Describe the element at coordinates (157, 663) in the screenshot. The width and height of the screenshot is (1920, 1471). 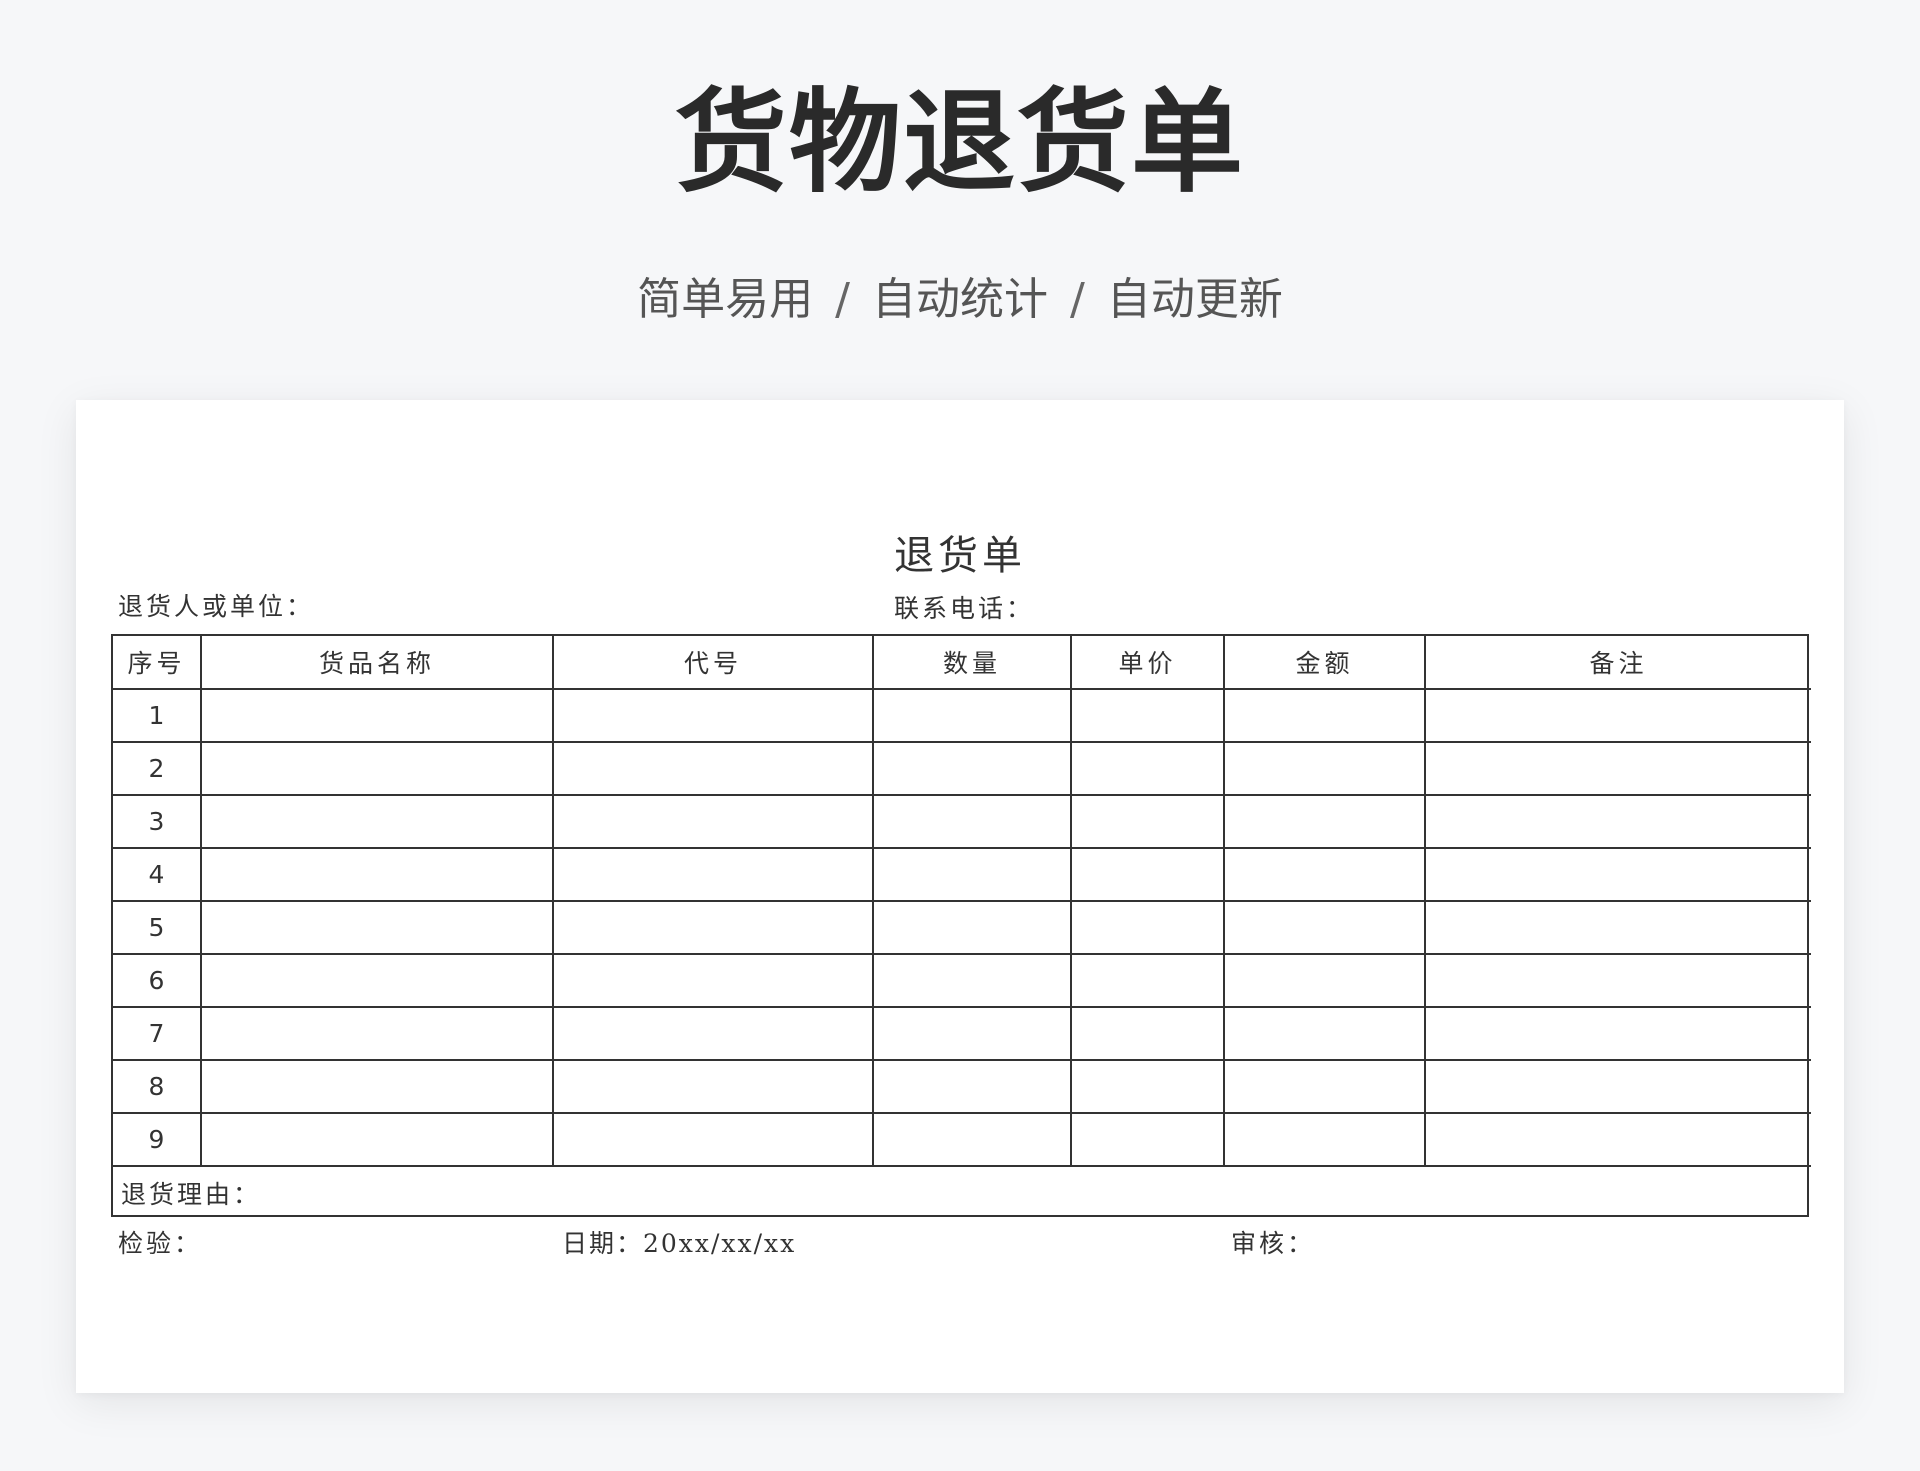
I see `header-index: 序号` at that location.